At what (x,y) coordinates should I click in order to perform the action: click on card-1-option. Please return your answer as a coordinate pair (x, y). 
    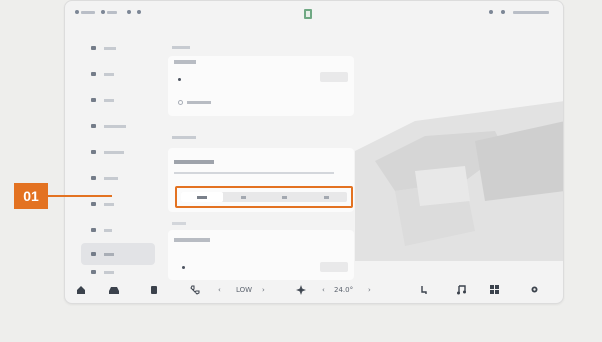
    Looking at the image, I should click on (194, 102).